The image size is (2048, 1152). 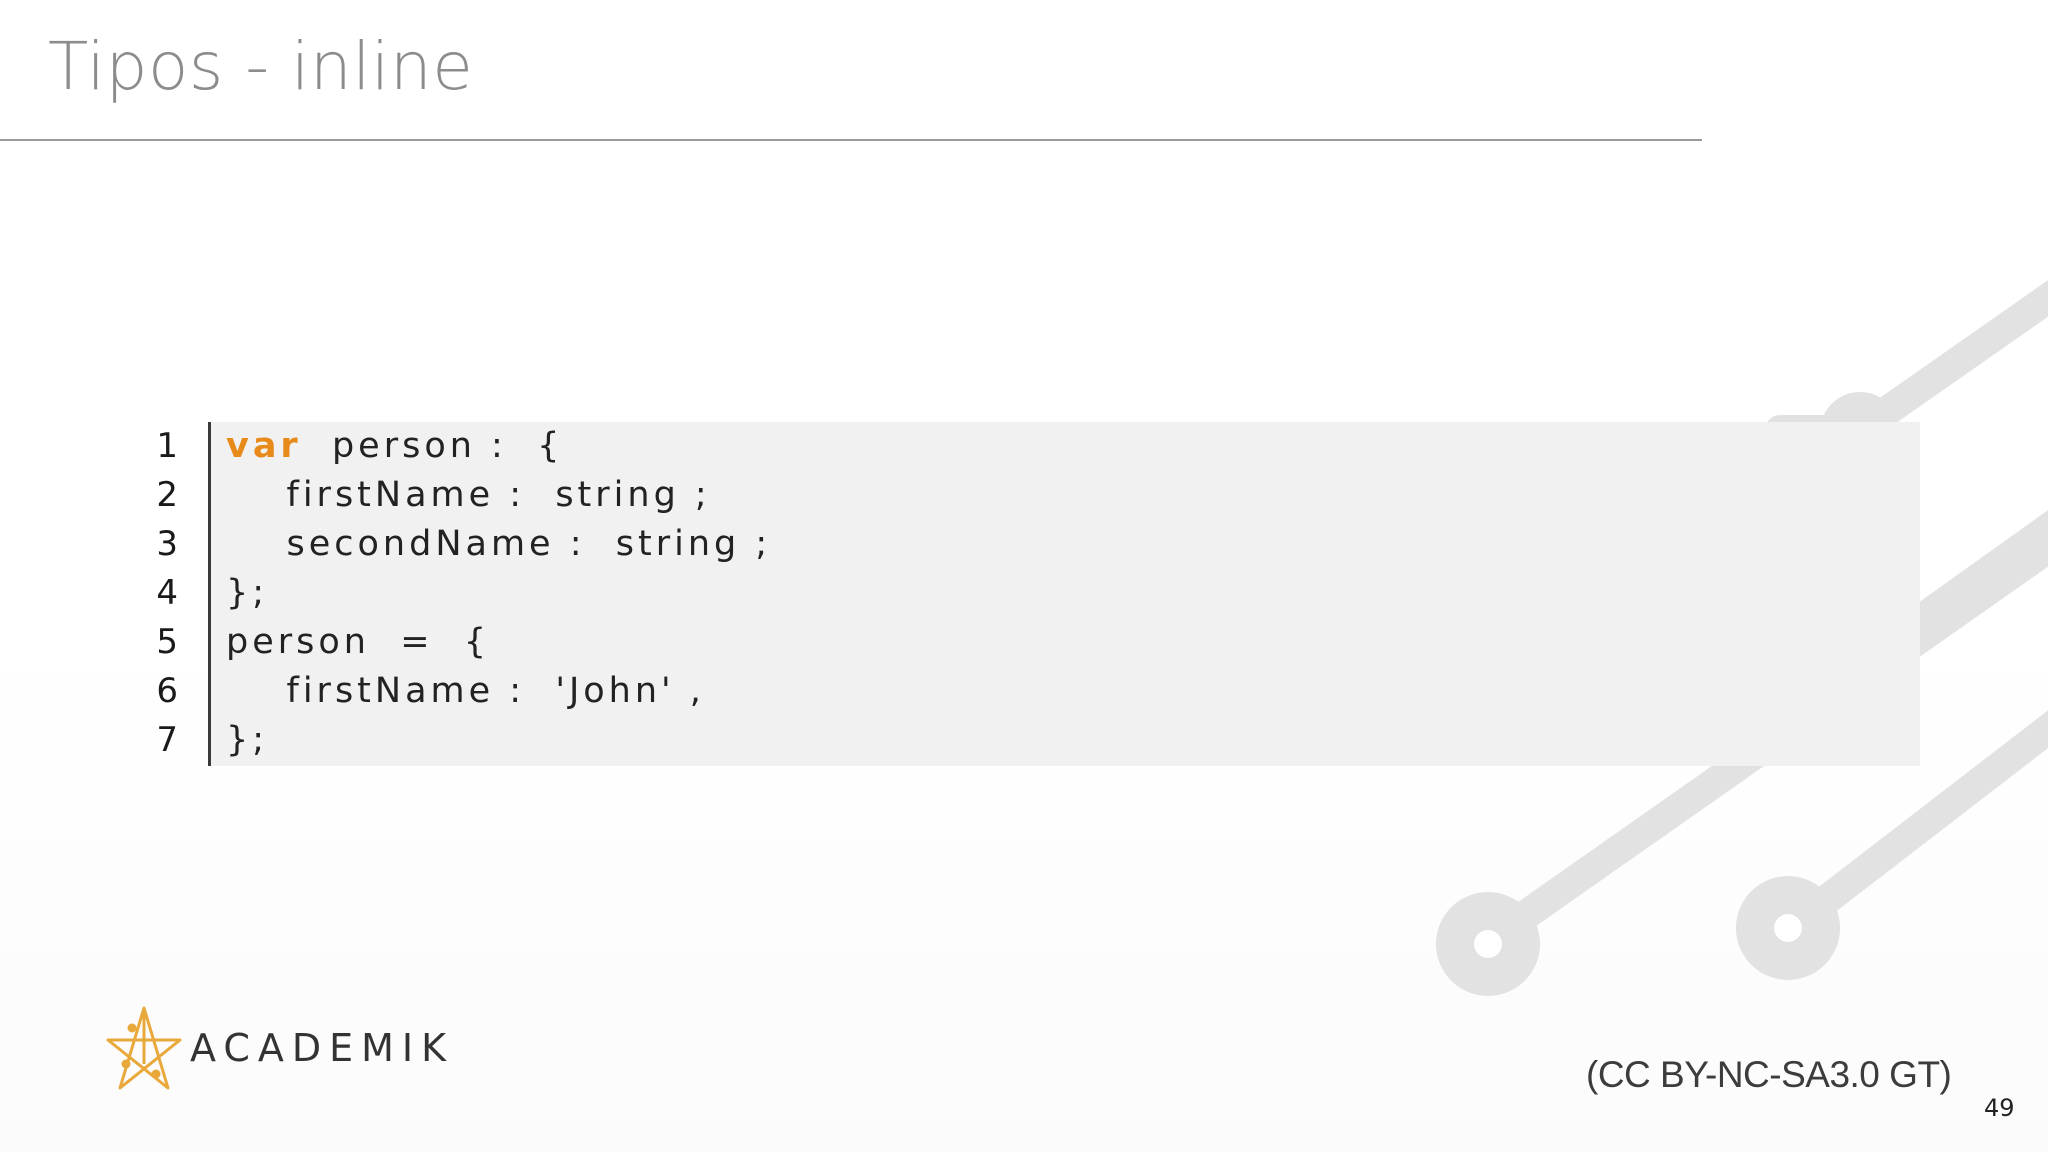 What do you see at coordinates (144, 1048) in the screenshot?
I see `academik-logo-icon` at bounding box center [144, 1048].